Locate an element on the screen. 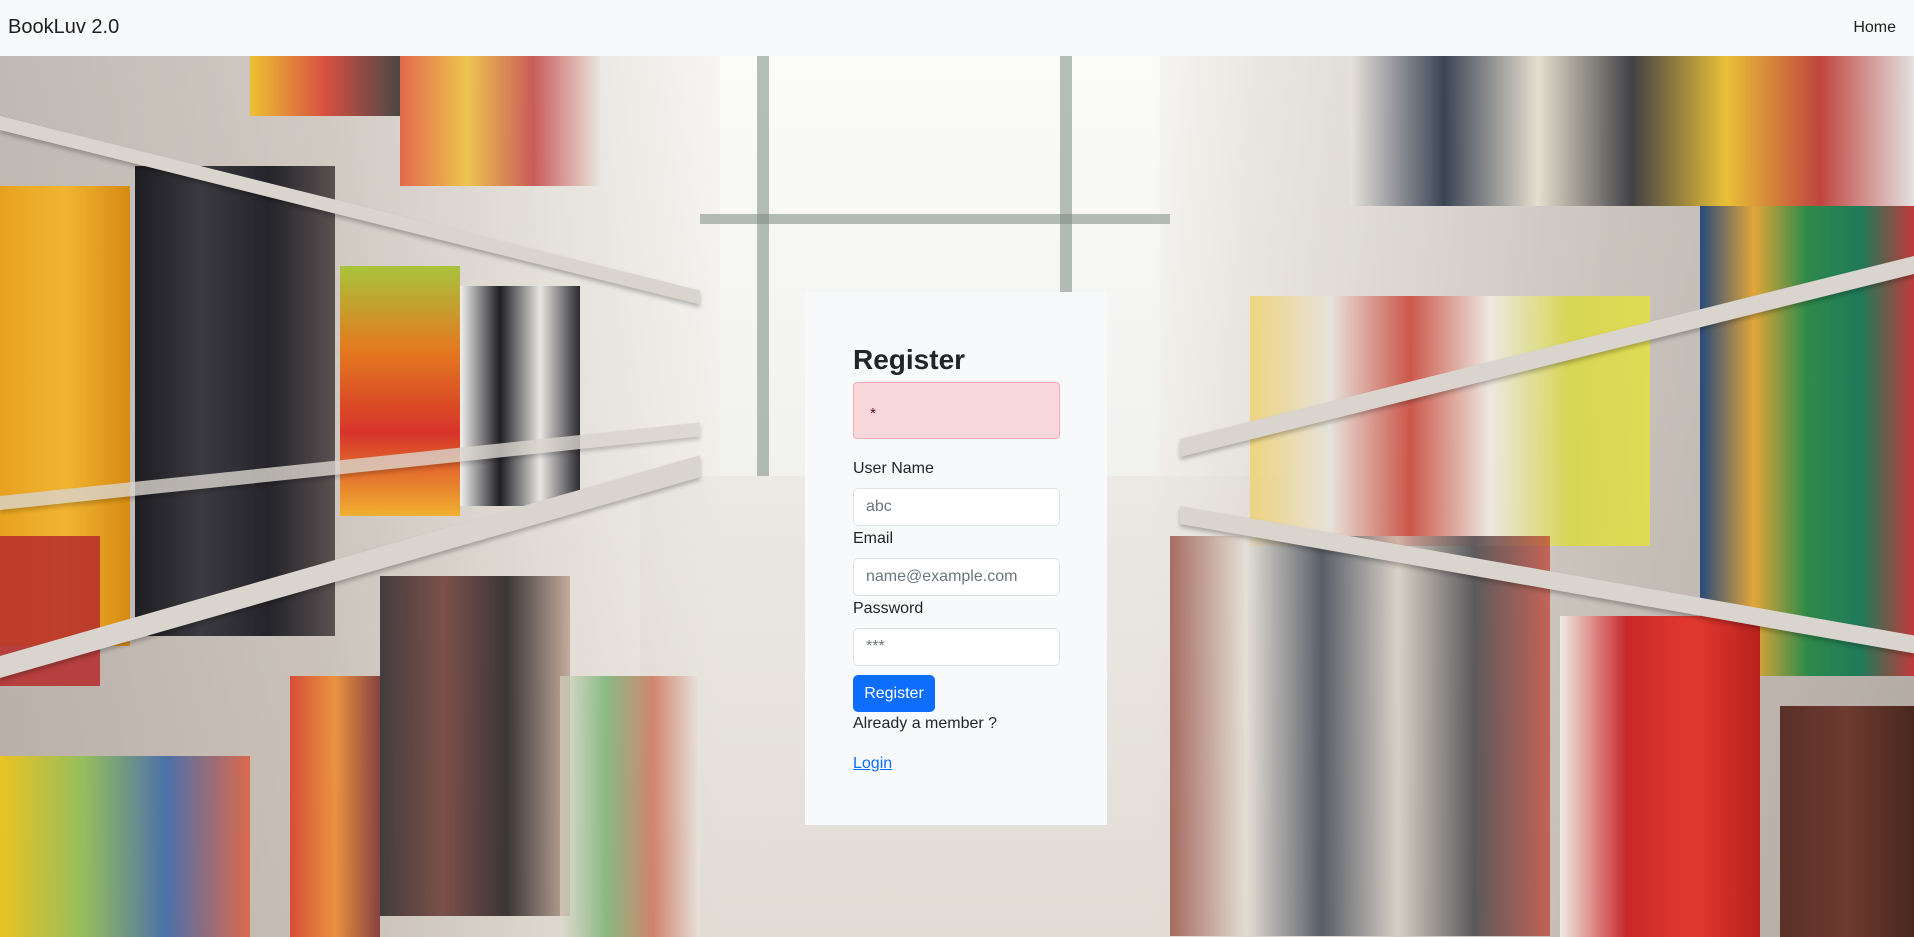  password-input is located at coordinates (956, 647).